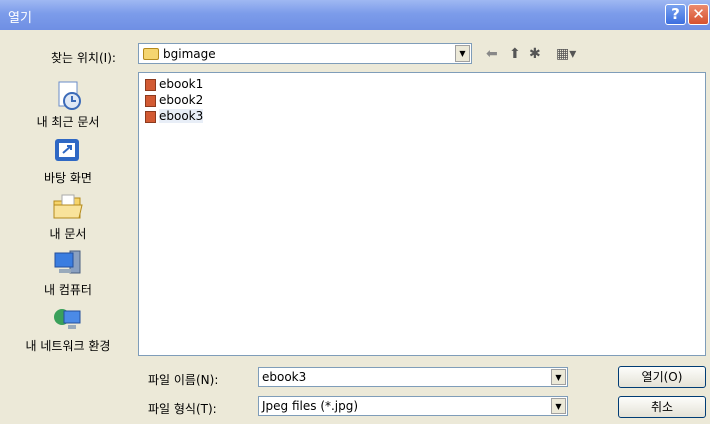  What do you see at coordinates (67, 150) in the screenshot?
I see `desktop-icon` at bounding box center [67, 150].